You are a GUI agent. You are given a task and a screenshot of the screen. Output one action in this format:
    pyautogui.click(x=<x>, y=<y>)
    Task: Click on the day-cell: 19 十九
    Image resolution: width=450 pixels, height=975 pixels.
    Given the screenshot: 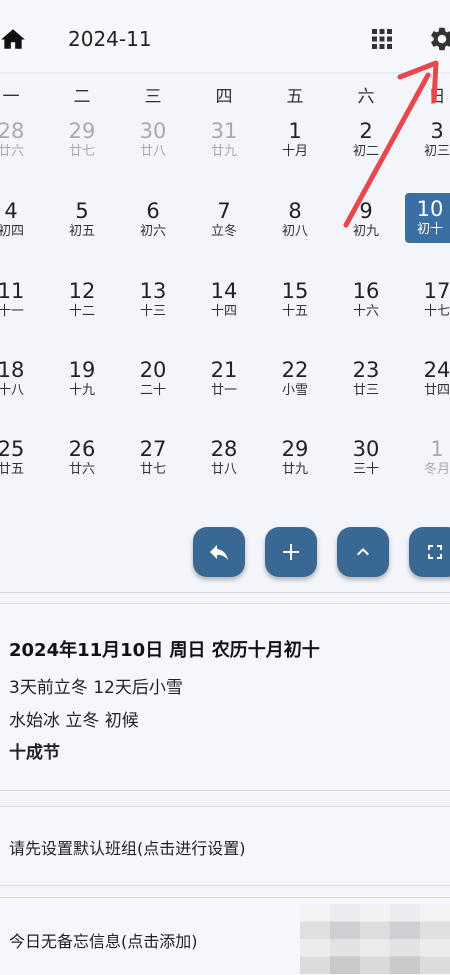 What is the action you would take?
    pyautogui.click(x=82, y=385)
    